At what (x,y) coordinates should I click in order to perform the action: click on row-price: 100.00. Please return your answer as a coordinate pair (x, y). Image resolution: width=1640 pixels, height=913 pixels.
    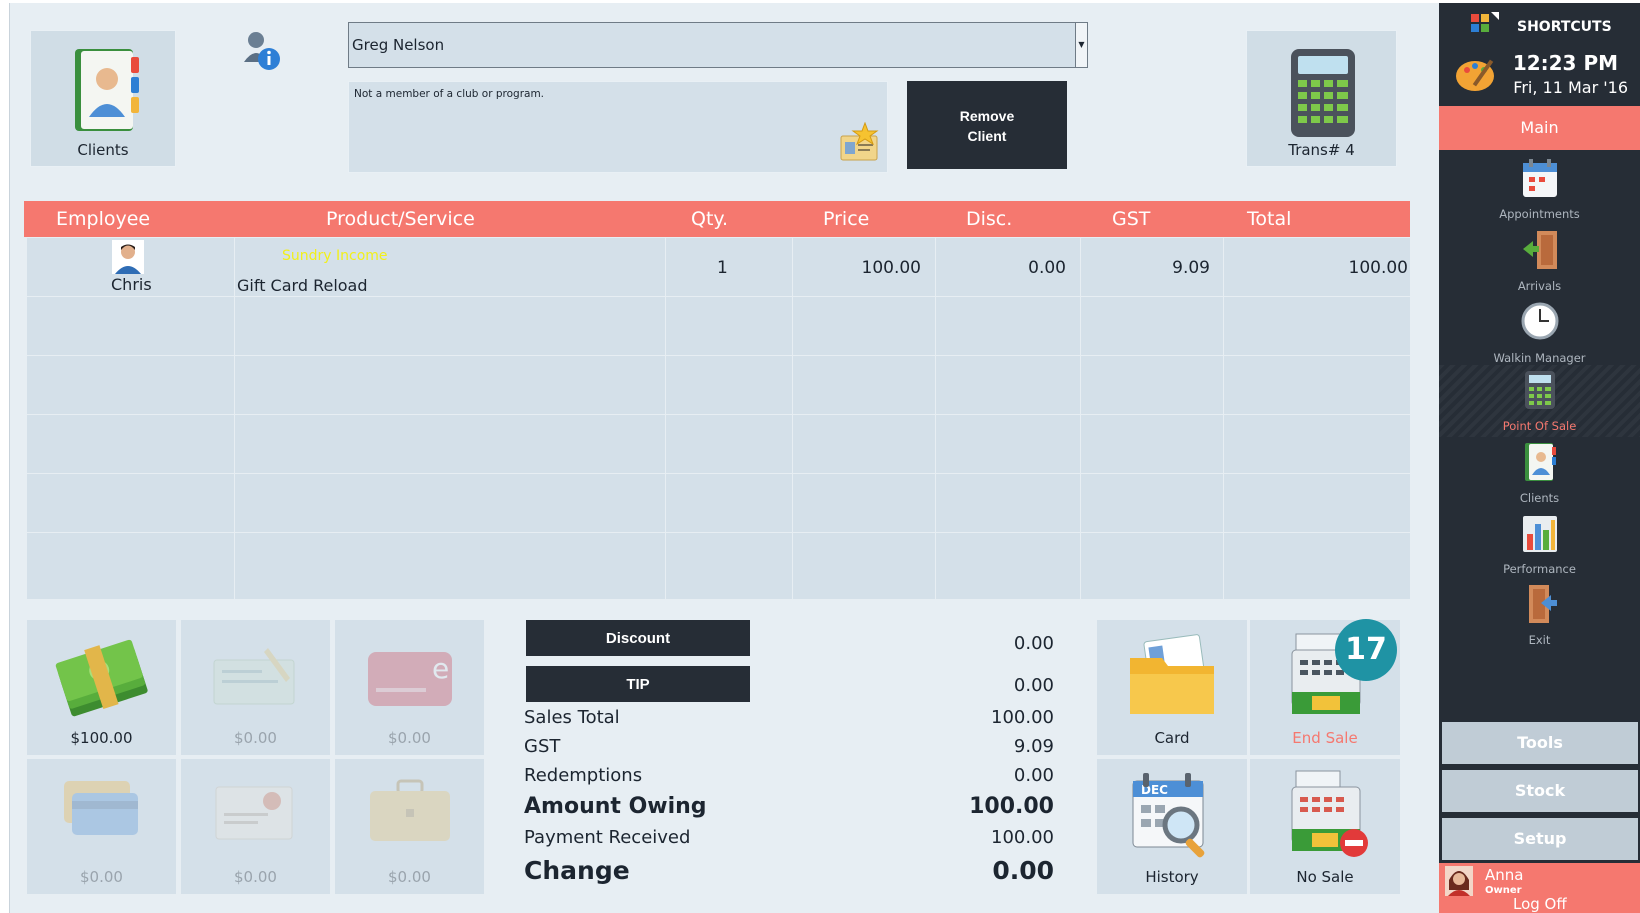
    Looking at the image, I should click on (891, 268).